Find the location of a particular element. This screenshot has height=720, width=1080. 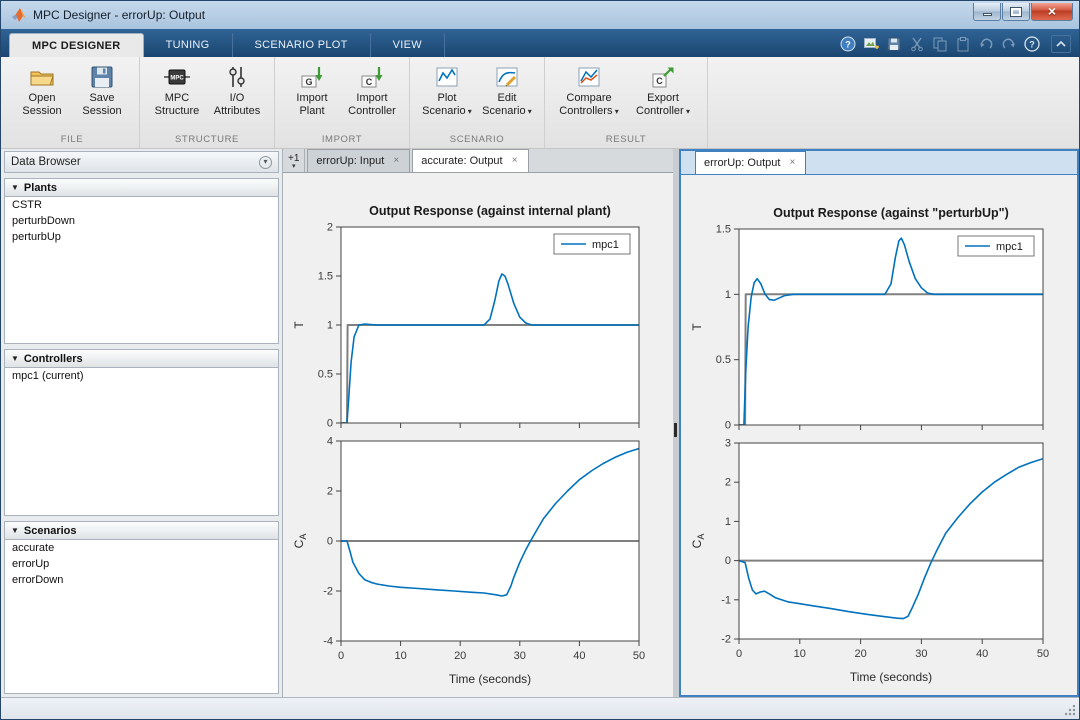

mpc-structure-button: MPC MPC Structure is located at coordinates (177, 90).